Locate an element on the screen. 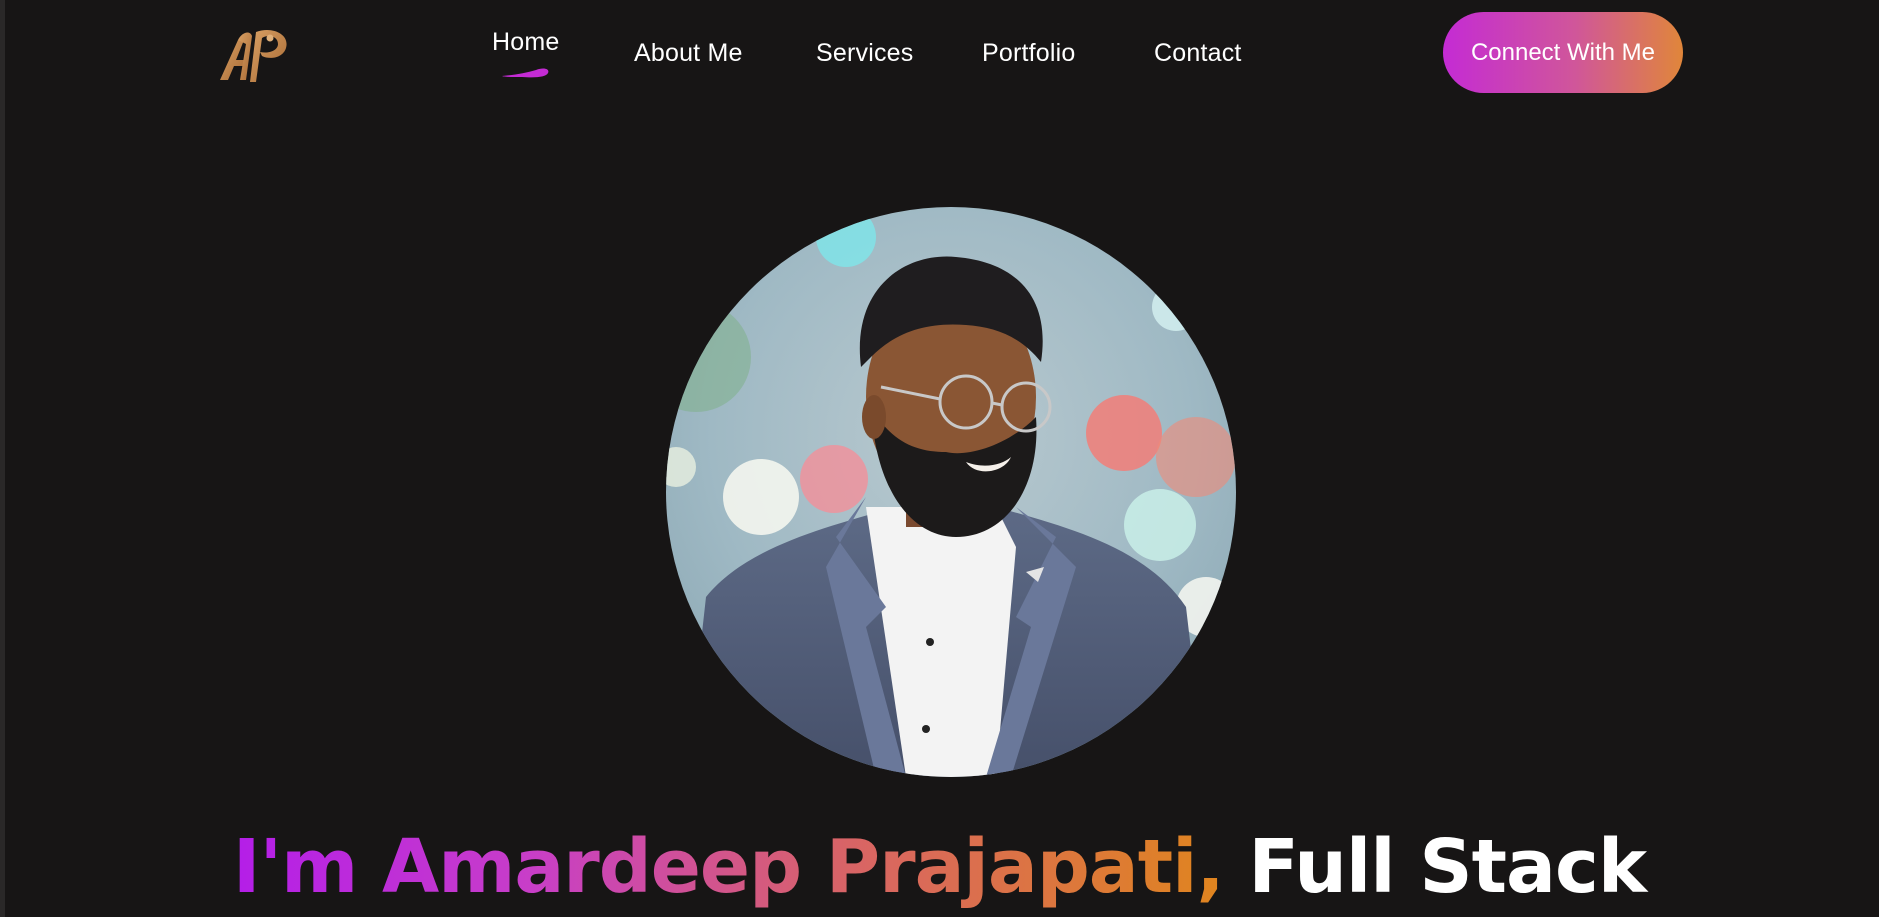 This screenshot has height=917, width=1879. nav-item-portfolio: Portfolio is located at coordinates (1029, 53).